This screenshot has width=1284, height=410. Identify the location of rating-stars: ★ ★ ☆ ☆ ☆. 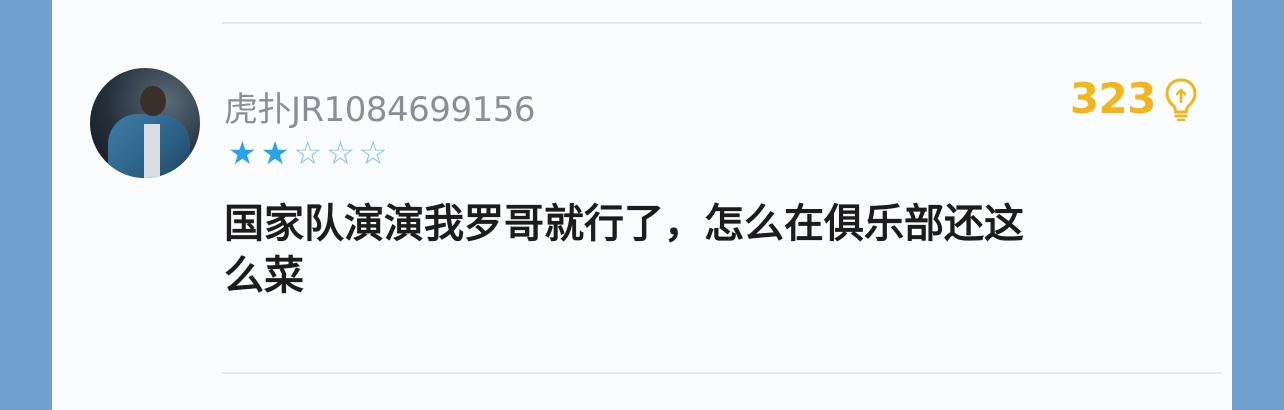
(307, 153).